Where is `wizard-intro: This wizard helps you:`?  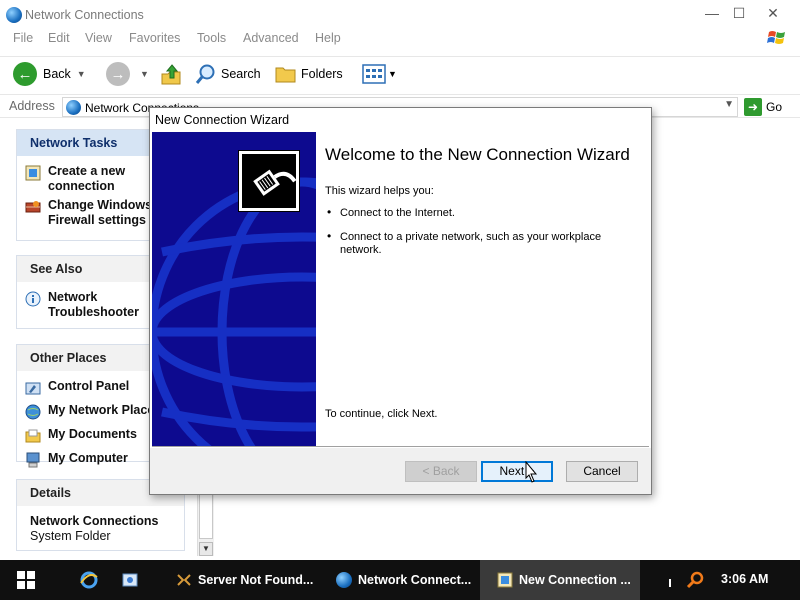 wizard-intro: This wizard helps you: is located at coordinates (379, 191).